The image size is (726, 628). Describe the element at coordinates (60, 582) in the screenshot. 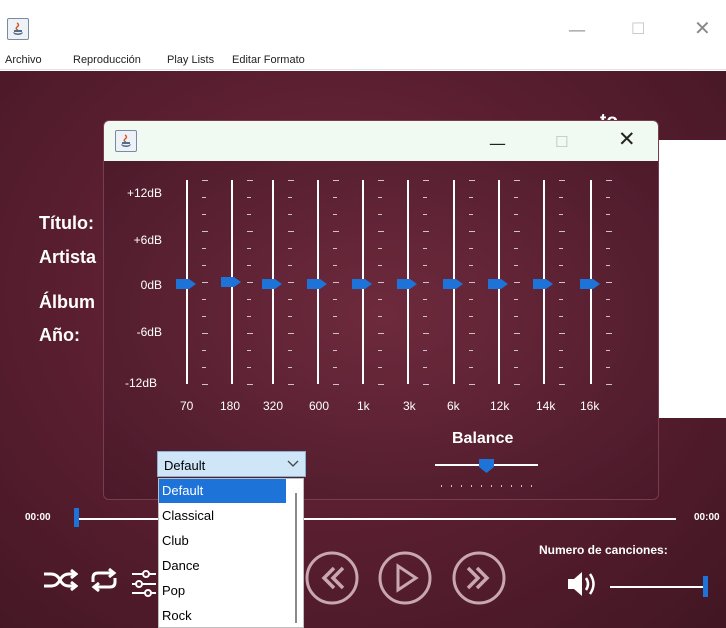

I see `shuffle-icon` at that location.